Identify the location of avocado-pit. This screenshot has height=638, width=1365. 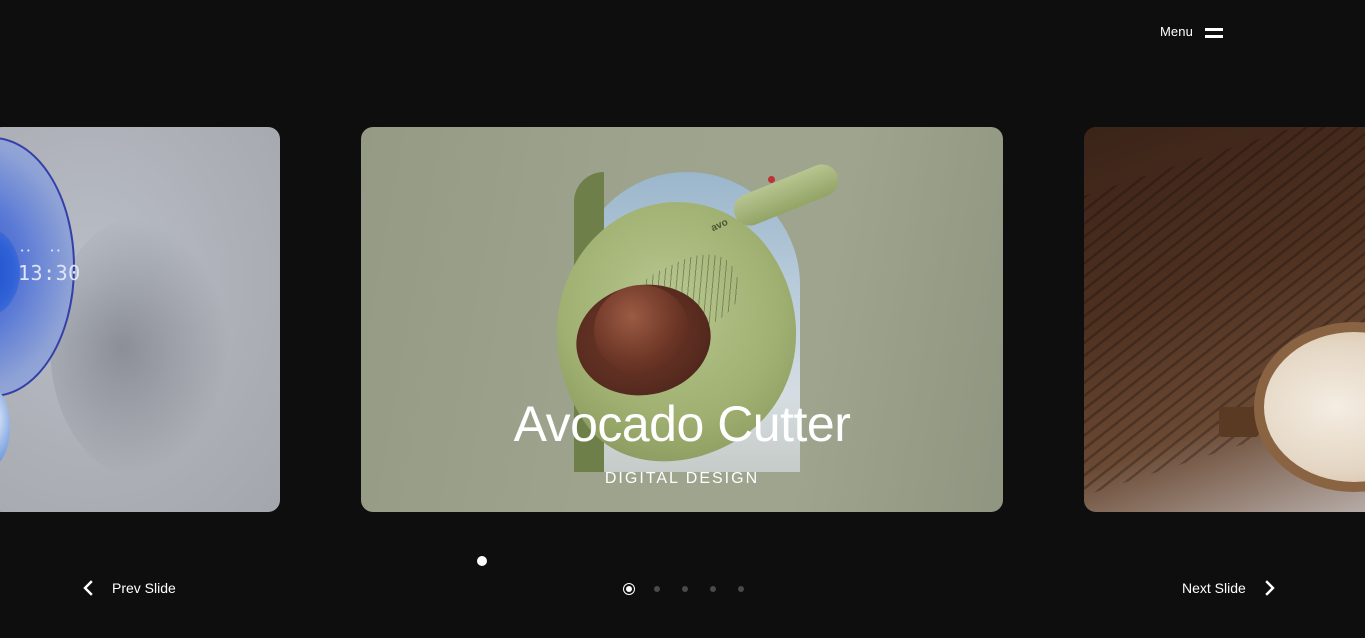
(641, 330).